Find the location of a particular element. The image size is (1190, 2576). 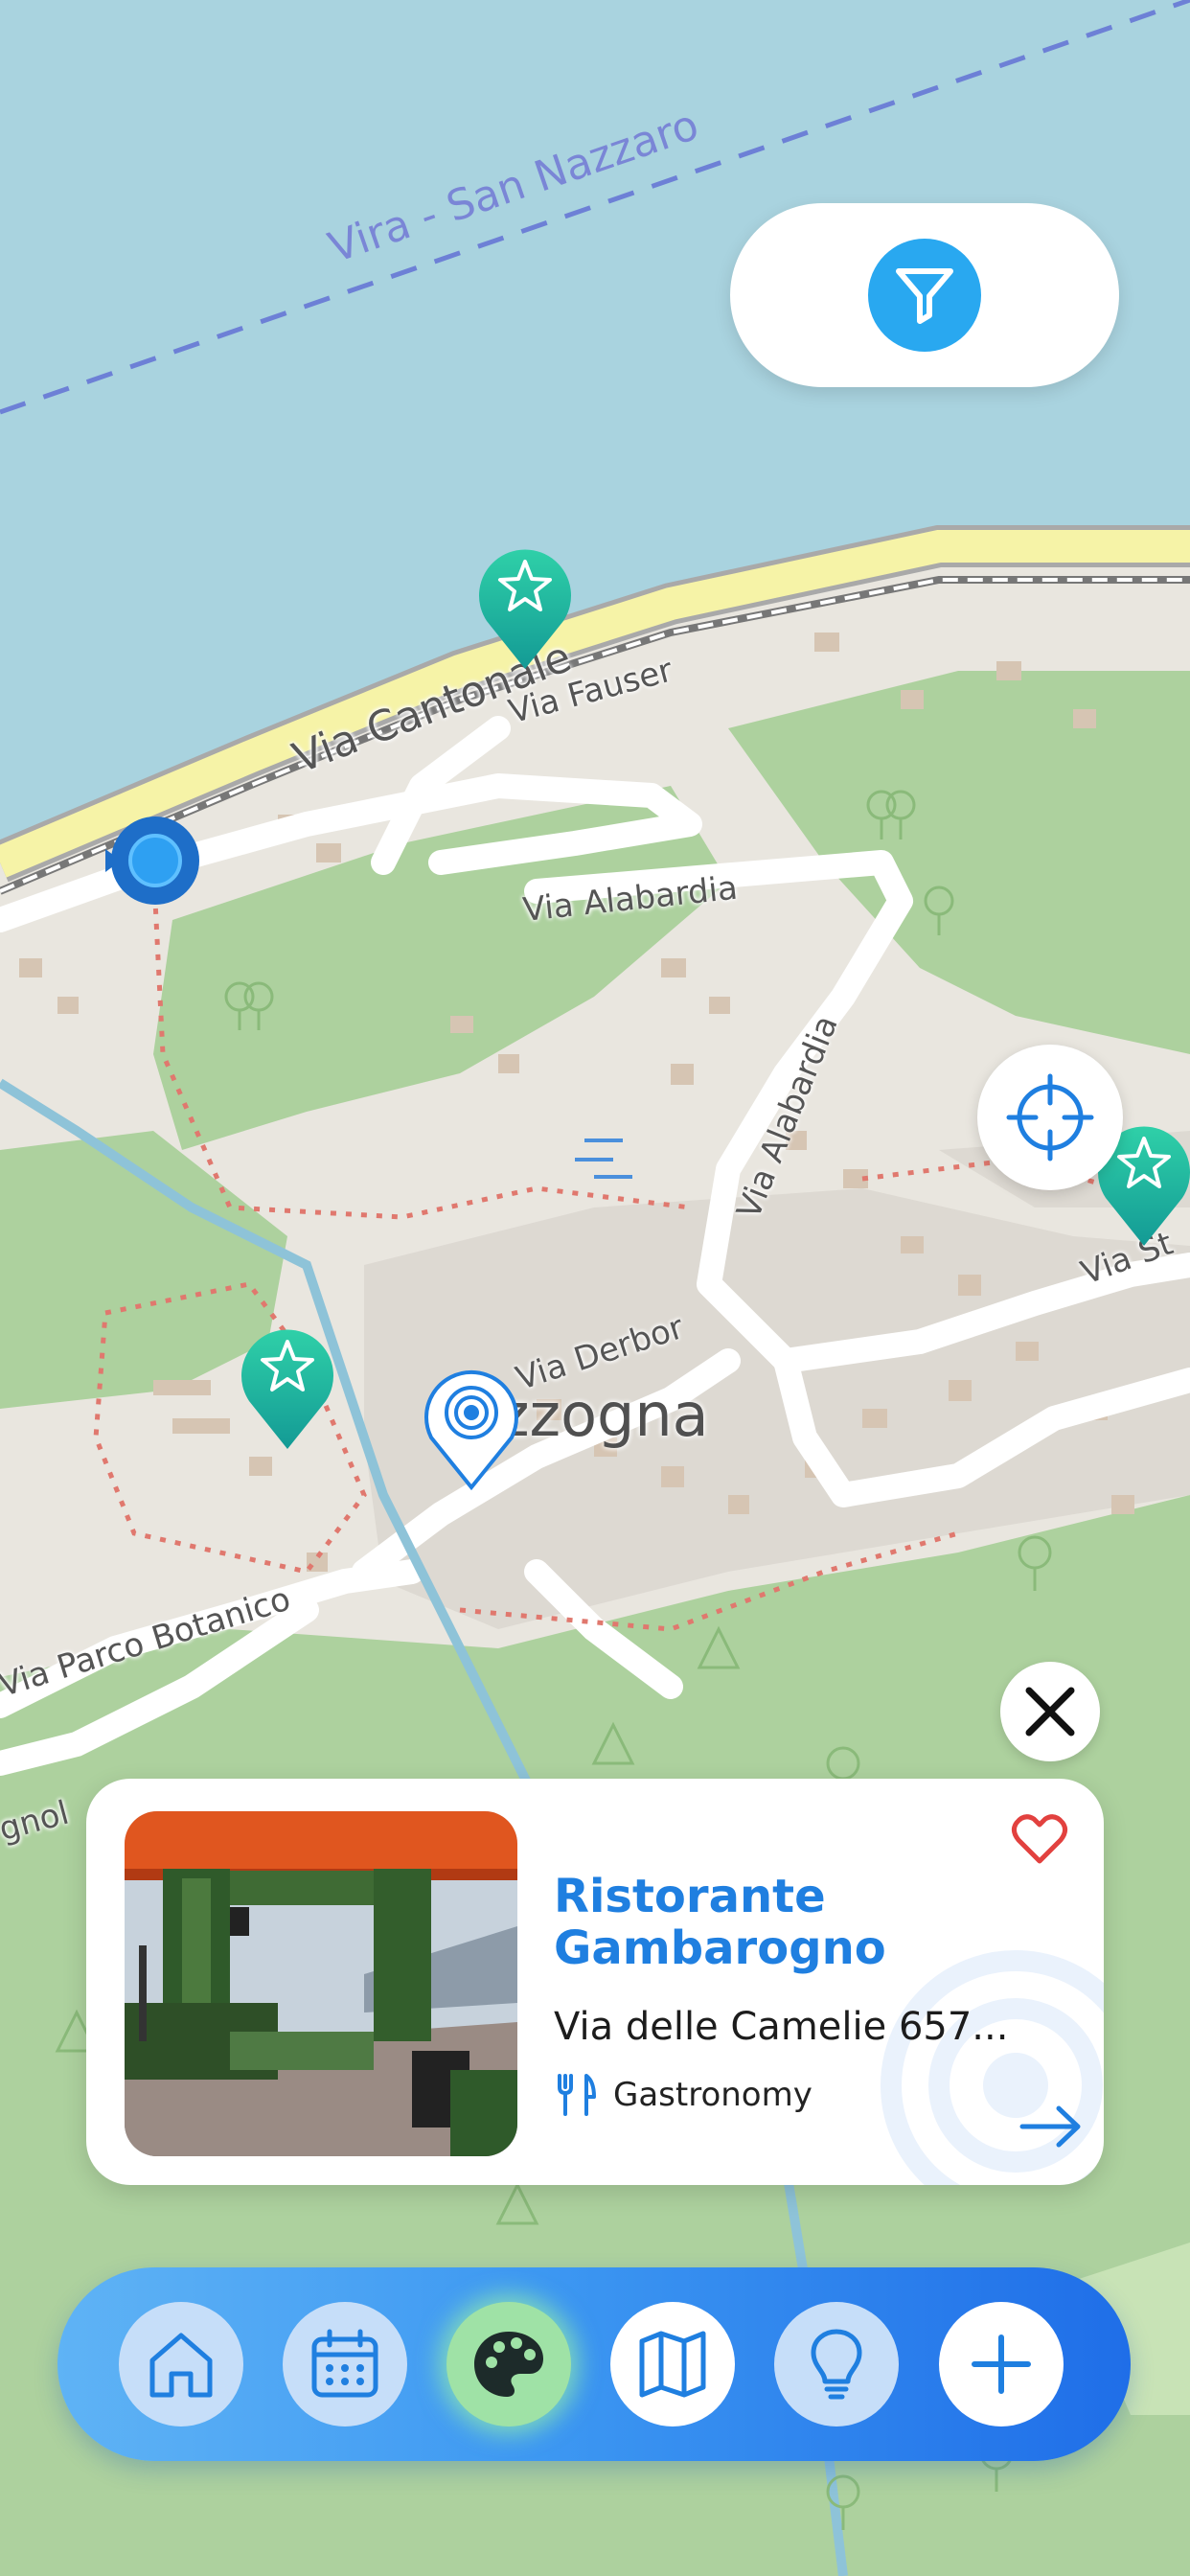

selected-place-marker is located at coordinates (472, 1427).